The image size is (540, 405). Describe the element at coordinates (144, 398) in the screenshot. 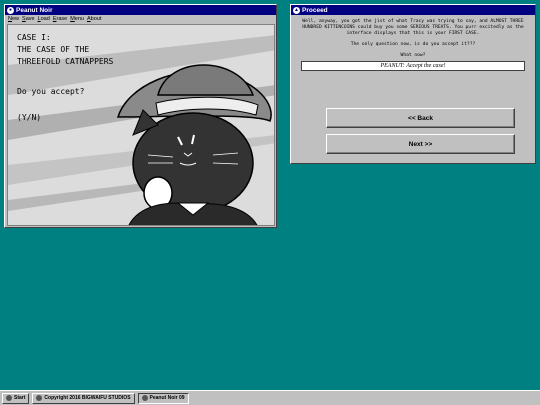

I see `app-task-icon` at that location.